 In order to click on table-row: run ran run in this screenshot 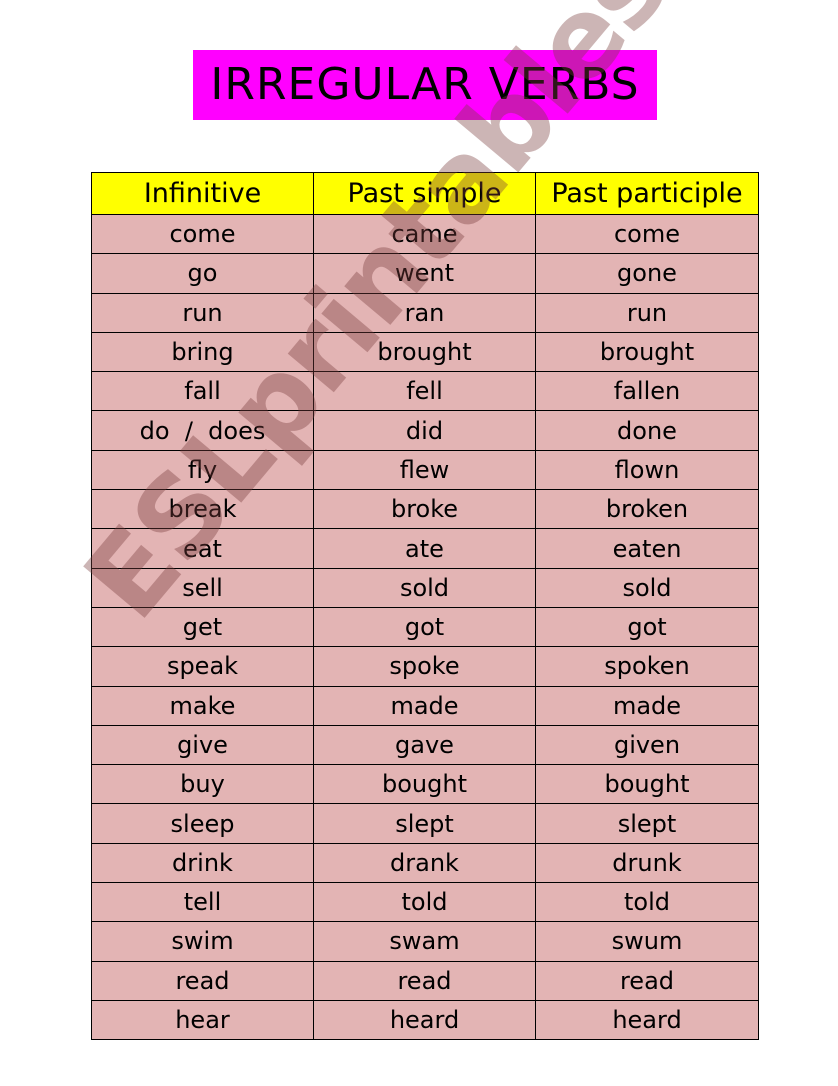, I will do `click(425, 312)`.